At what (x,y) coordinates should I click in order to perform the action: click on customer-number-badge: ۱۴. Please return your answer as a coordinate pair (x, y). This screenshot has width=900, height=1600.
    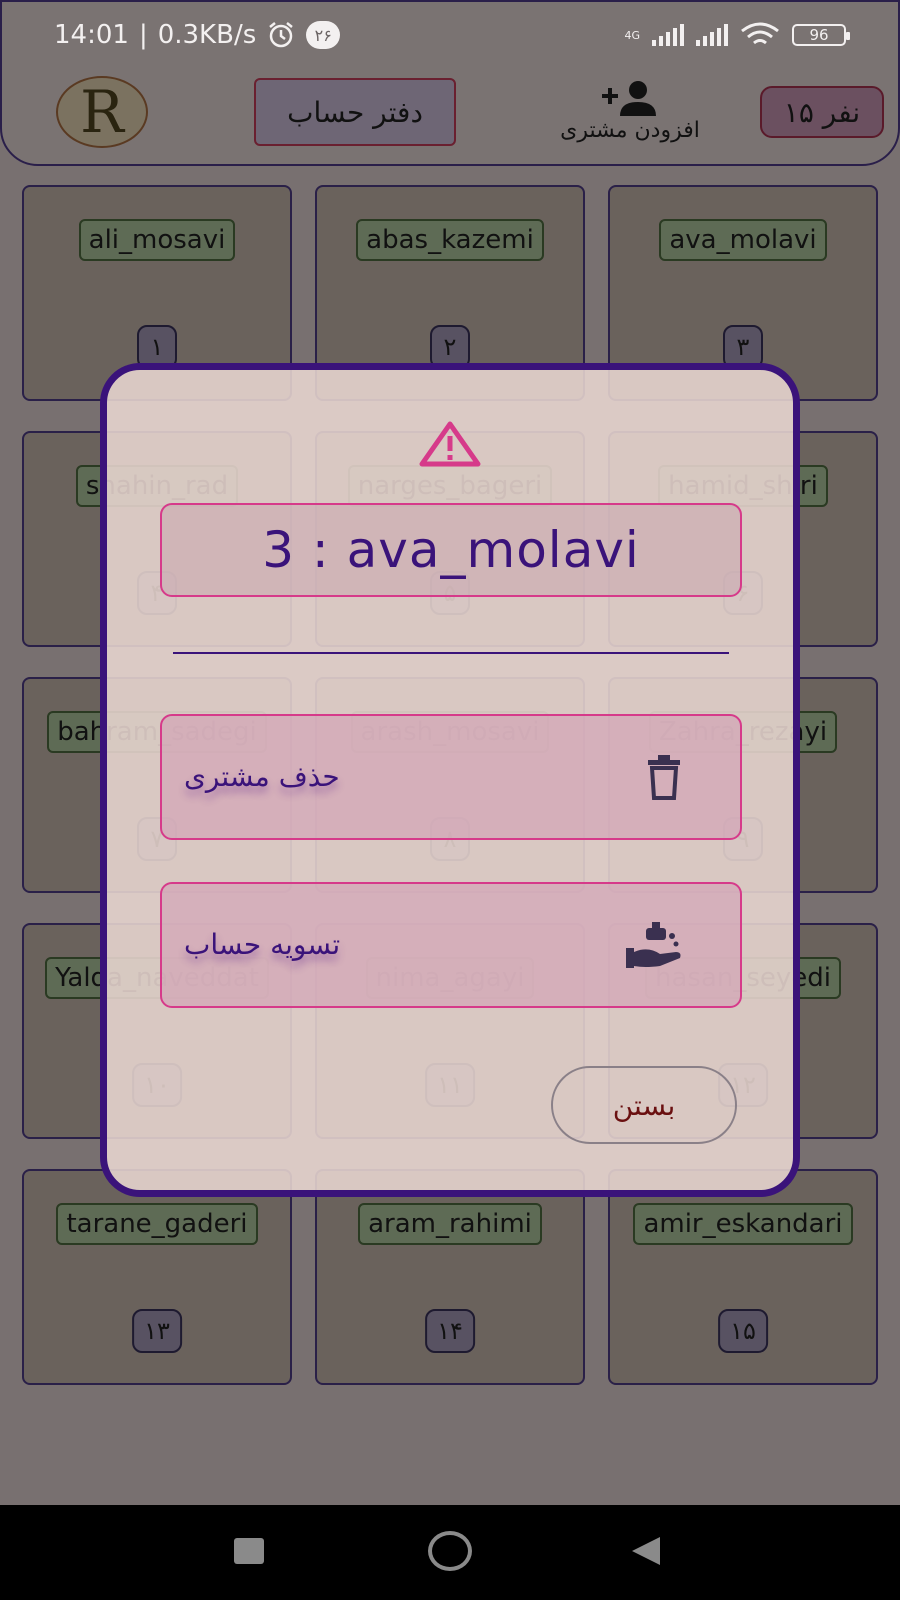
    Looking at the image, I should click on (450, 1331).